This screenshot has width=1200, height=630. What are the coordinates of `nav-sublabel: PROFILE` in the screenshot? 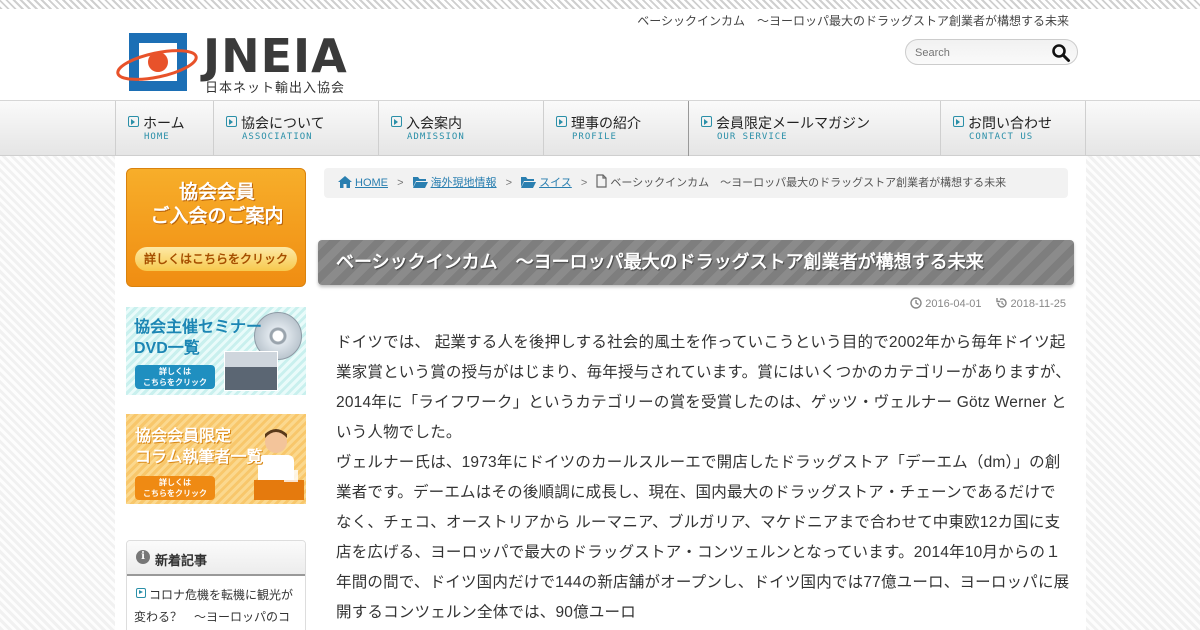 It's located at (594, 137).